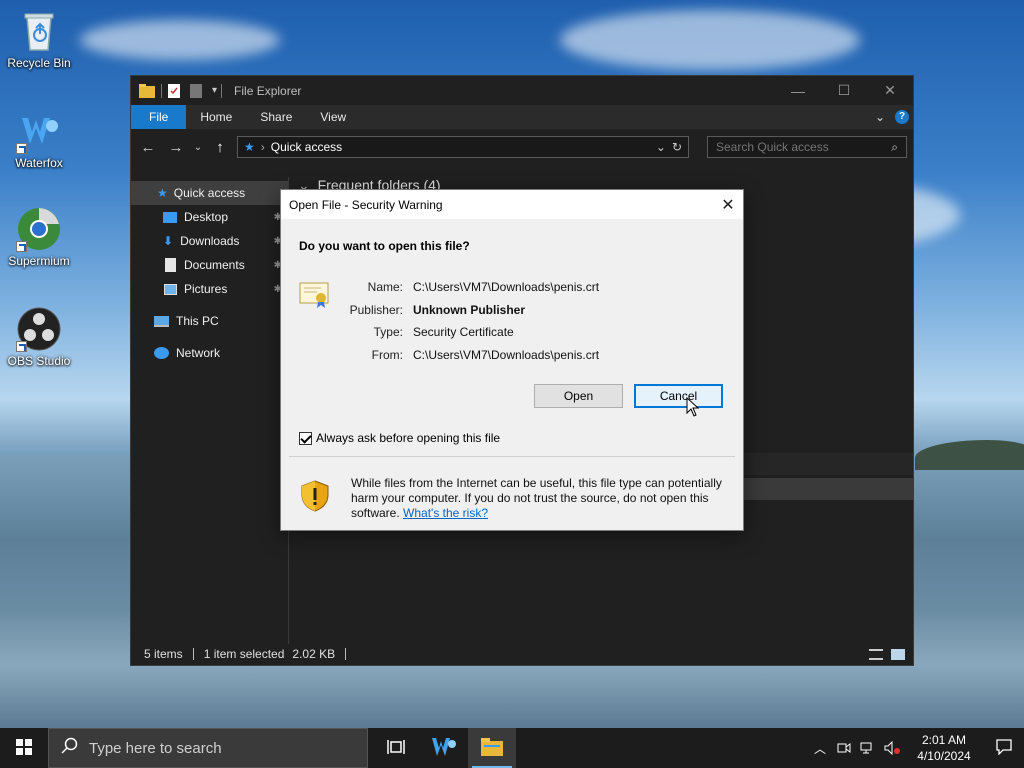 This screenshot has height=768, width=1024. I want to click on open-button: Open, so click(578, 396).